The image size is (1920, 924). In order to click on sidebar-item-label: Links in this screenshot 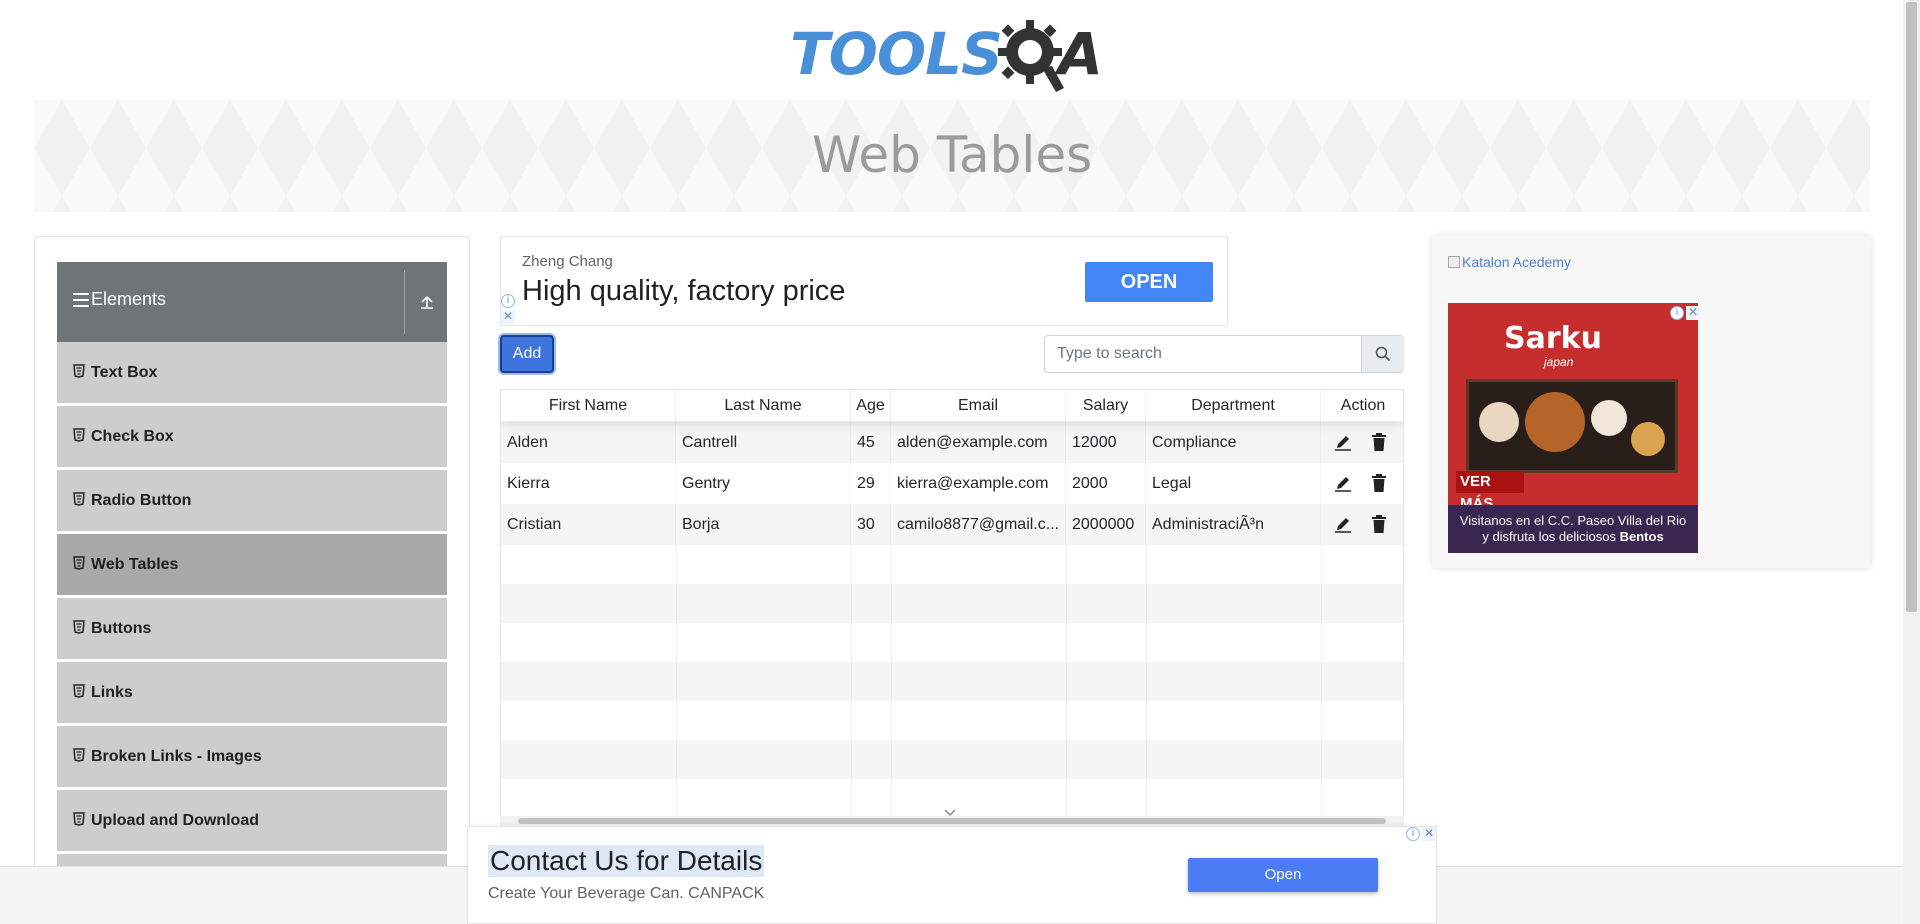, I will do `click(112, 692)`.